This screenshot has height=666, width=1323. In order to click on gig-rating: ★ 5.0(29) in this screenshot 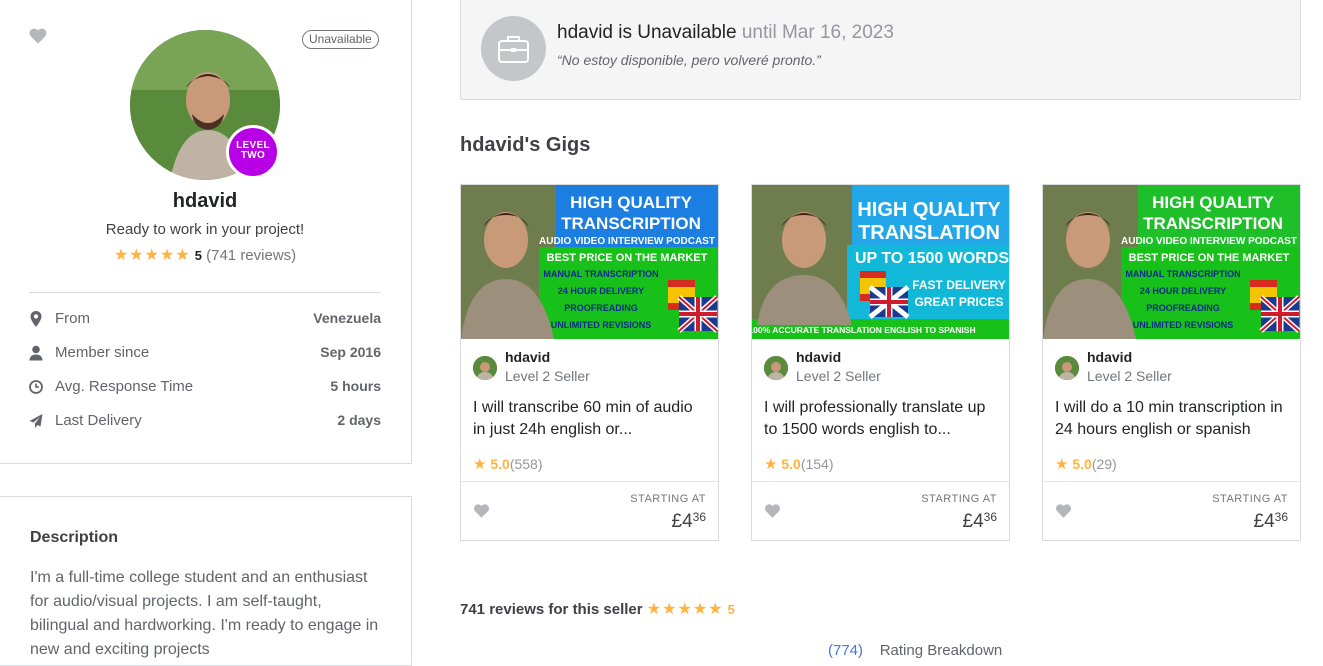, I will do `click(1086, 464)`.